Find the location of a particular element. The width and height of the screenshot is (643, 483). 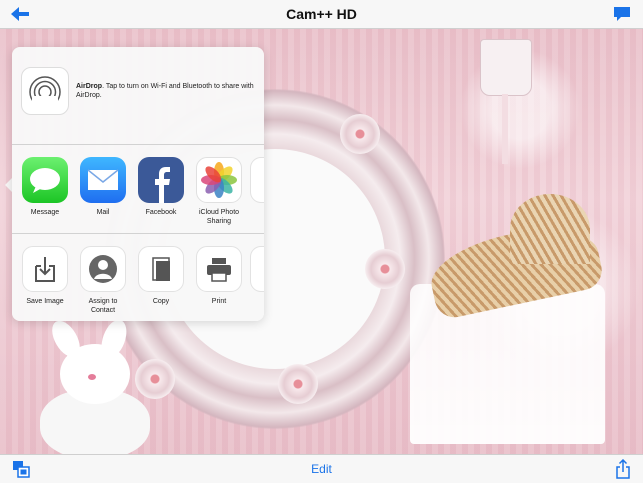

mail-icon is located at coordinates (103, 180).